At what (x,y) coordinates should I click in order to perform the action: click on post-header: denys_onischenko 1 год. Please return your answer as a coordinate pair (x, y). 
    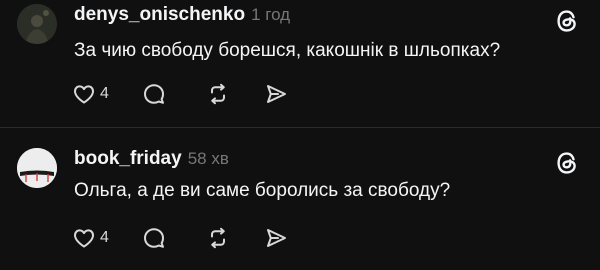
    Looking at the image, I should click on (182, 16).